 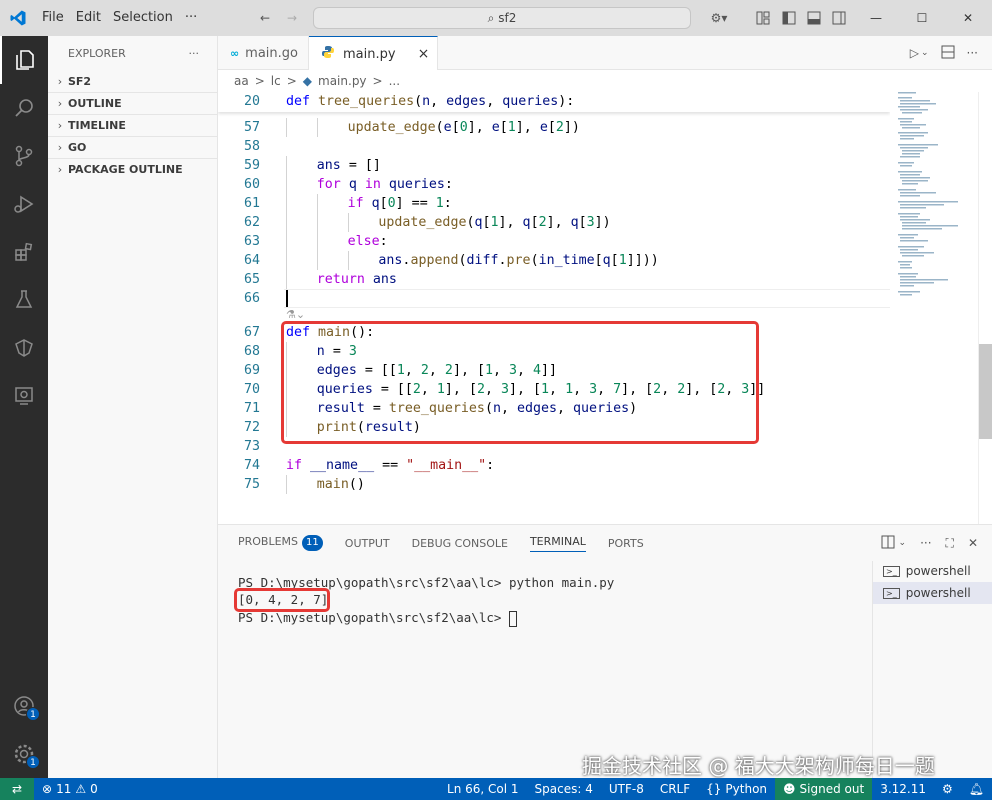 I want to click on end-of-line: CRLF, so click(x=675, y=789).